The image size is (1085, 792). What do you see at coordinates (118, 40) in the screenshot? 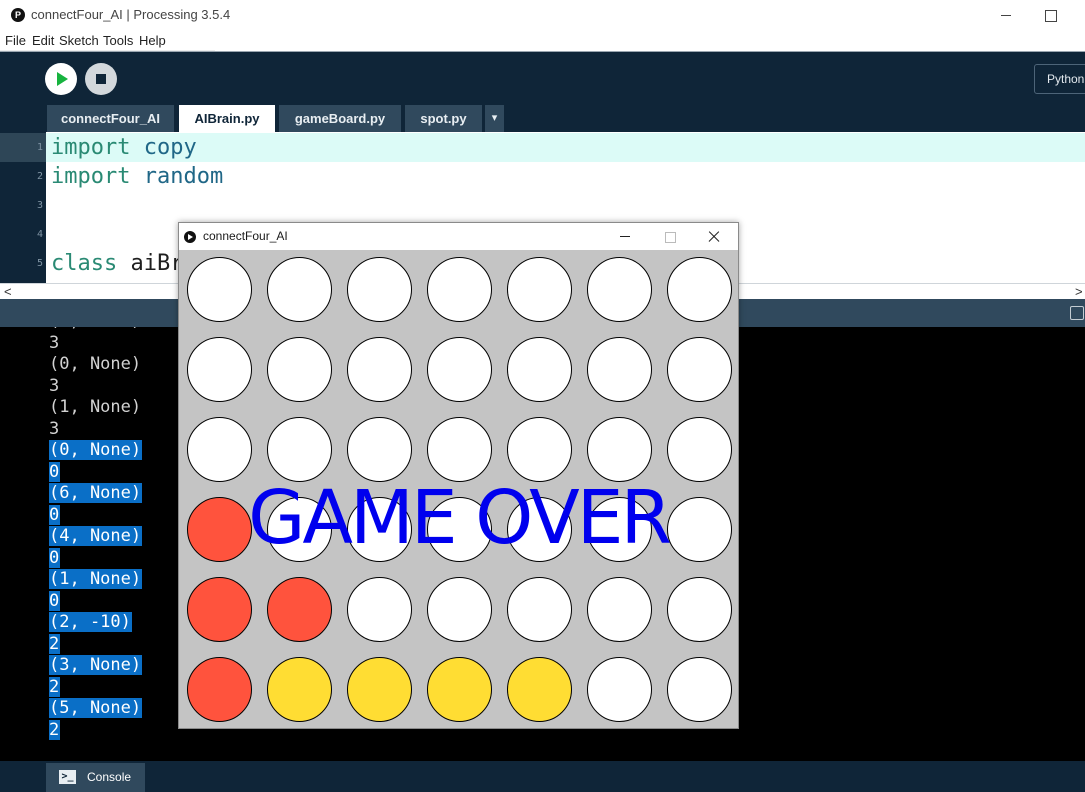
I see `menu-tools: Tools` at bounding box center [118, 40].